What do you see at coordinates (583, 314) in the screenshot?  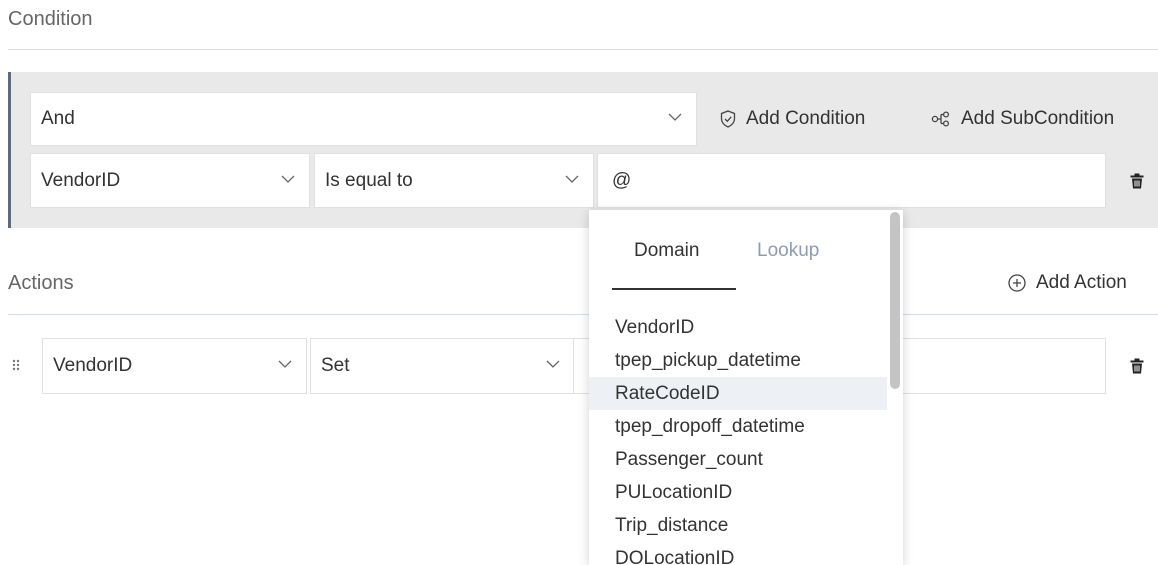 I see `actions-divider` at bounding box center [583, 314].